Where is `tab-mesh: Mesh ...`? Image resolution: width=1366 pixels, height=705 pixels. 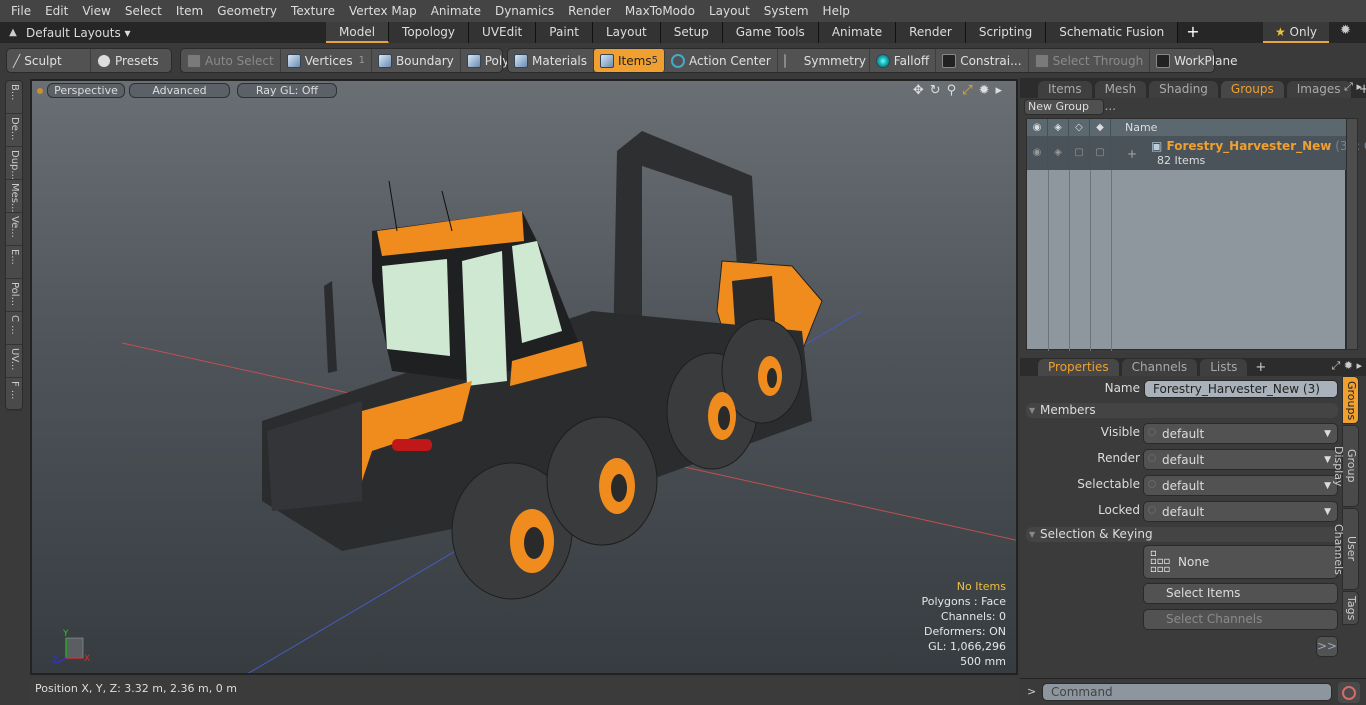 tab-mesh: Mesh ... is located at coordinates (1120, 97).